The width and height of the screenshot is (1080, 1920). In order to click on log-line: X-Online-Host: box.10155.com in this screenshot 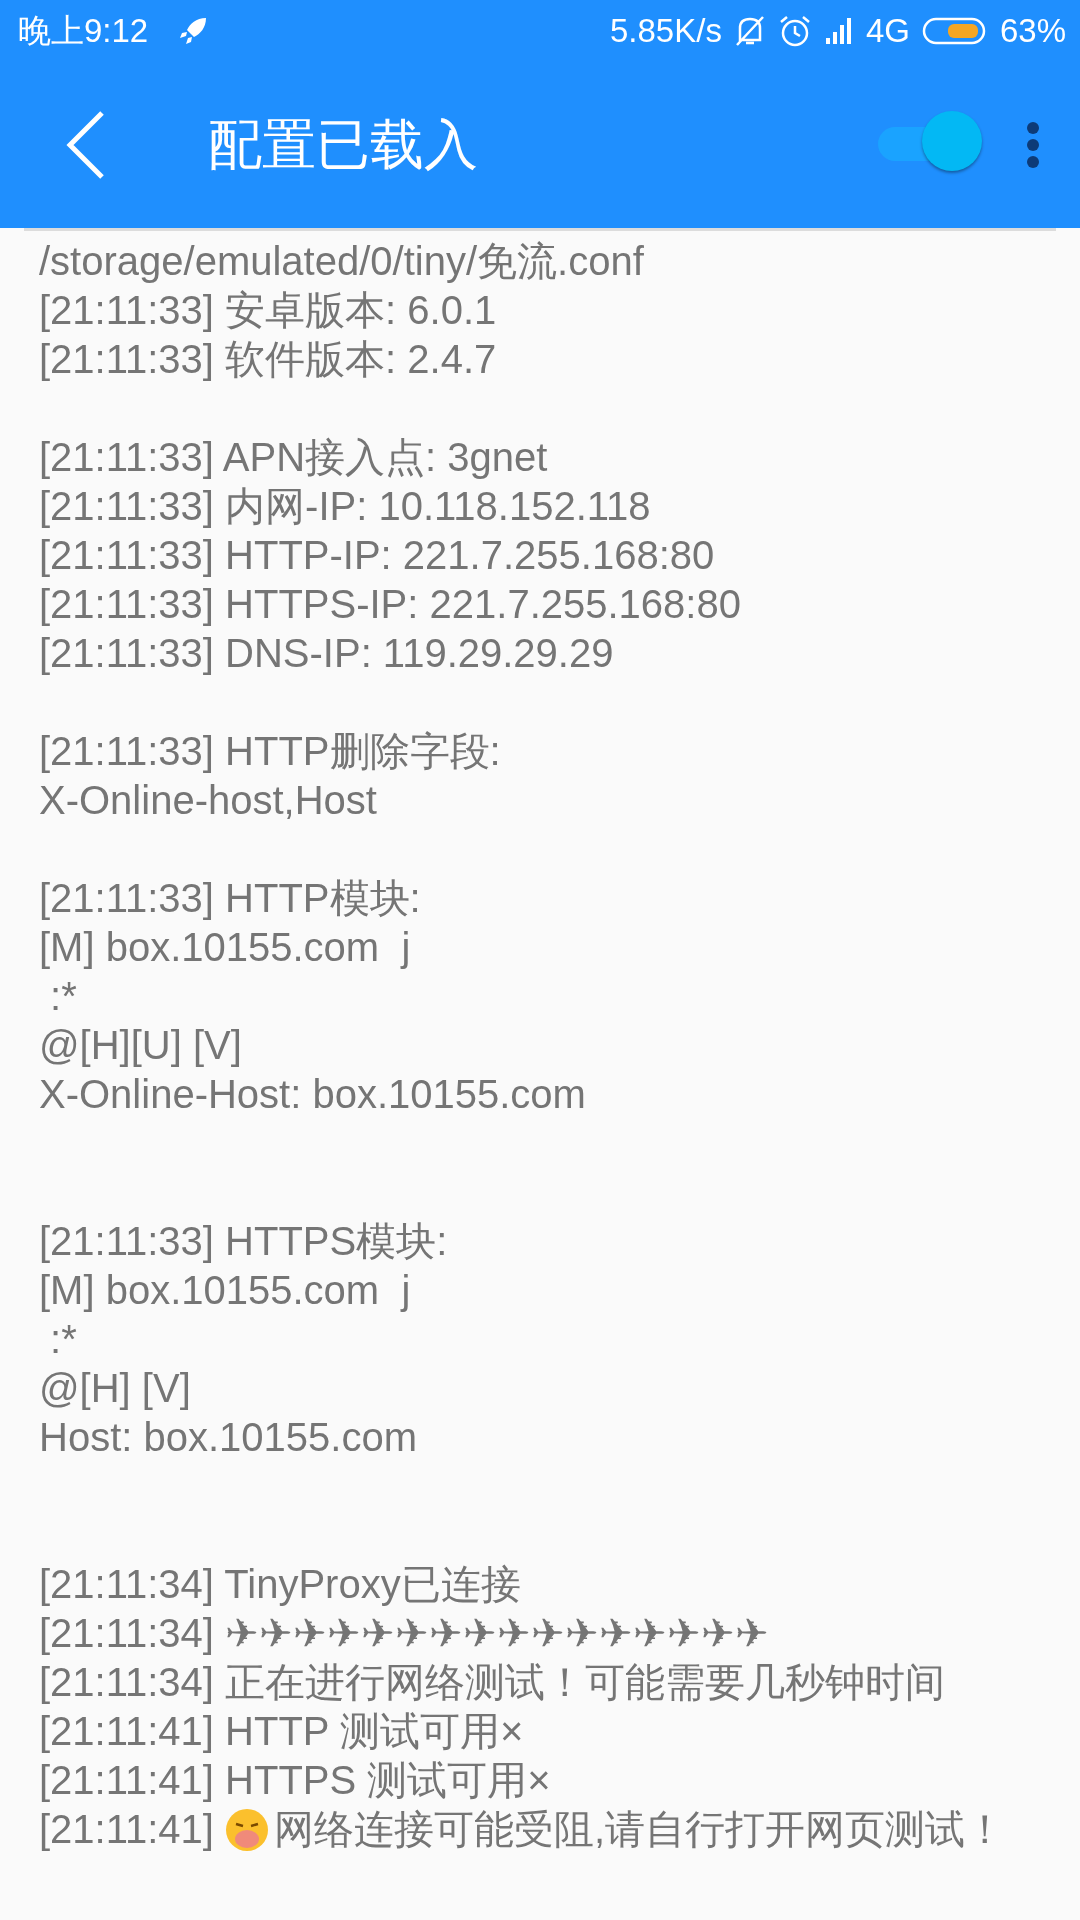, I will do `click(313, 1094)`.